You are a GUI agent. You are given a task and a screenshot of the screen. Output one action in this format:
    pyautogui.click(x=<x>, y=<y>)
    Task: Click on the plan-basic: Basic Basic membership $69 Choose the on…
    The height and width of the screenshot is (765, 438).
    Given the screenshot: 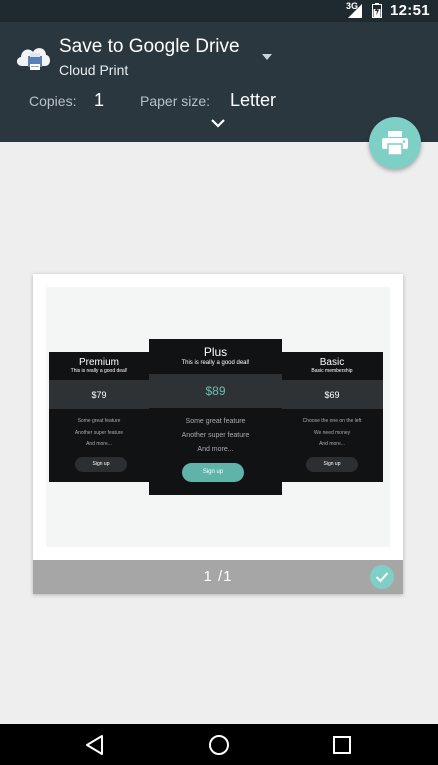 What is the action you would take?
    pyautogui.click(x=332, y=417)
    